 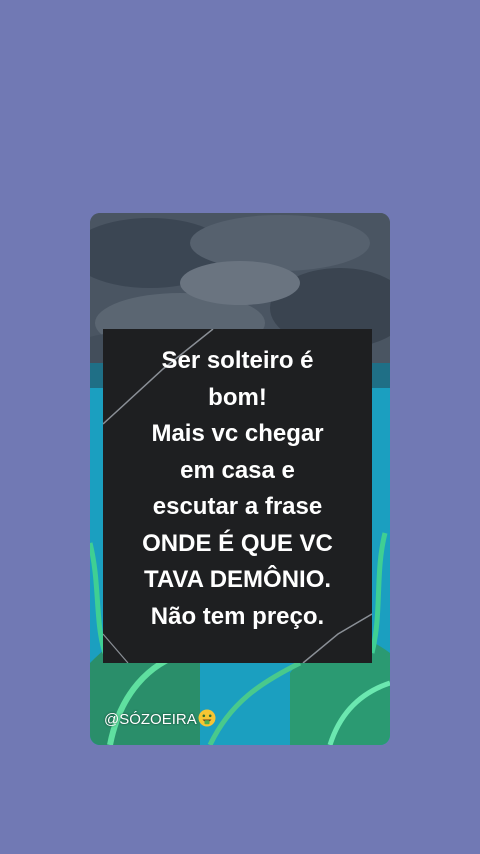 I want to click on watermark: @SÓZOEIRA, so click(x=160, y=720).